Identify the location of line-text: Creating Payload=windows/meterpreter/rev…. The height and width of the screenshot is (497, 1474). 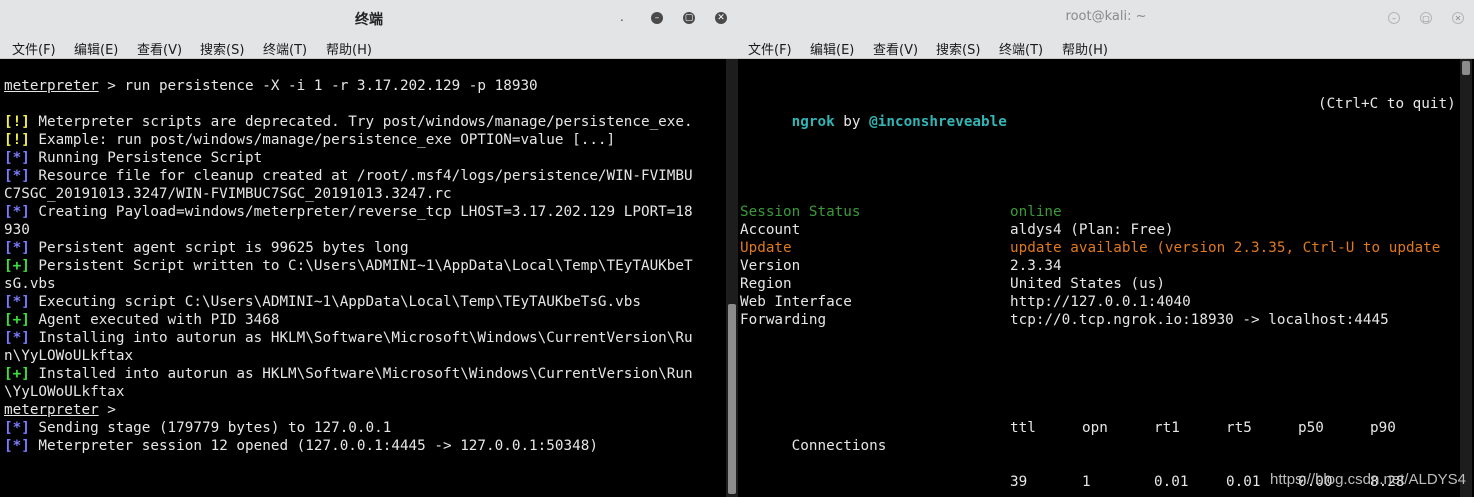
(361, 212).